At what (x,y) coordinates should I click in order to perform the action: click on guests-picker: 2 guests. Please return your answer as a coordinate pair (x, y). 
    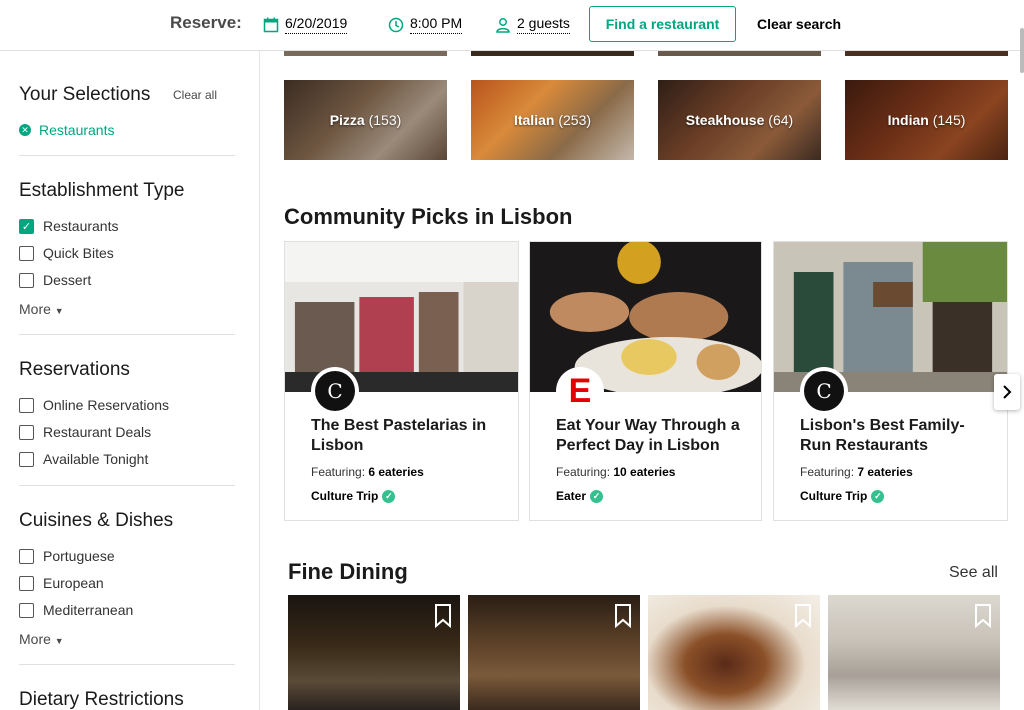
    Looking at the image, I should click on (532, 24).